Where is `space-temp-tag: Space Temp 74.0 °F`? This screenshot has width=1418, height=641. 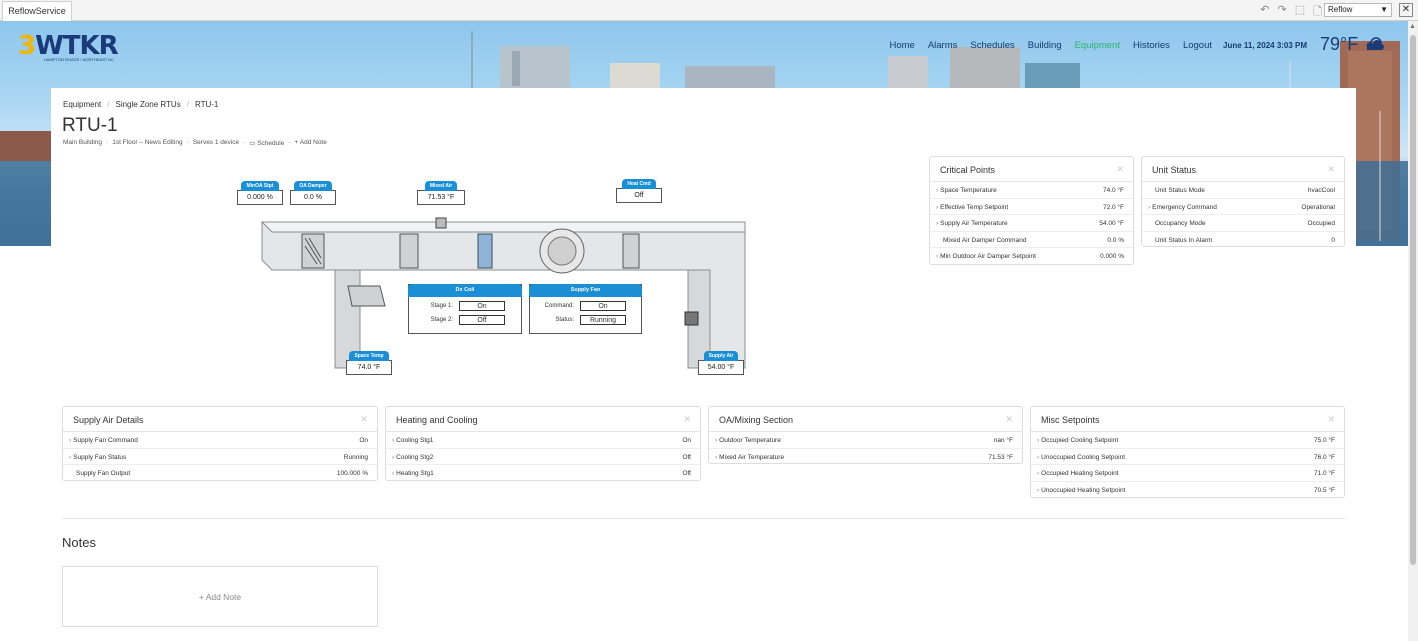
space-temp-tag: Space Temp 74.0 °F is located at coordinates (369, 363).